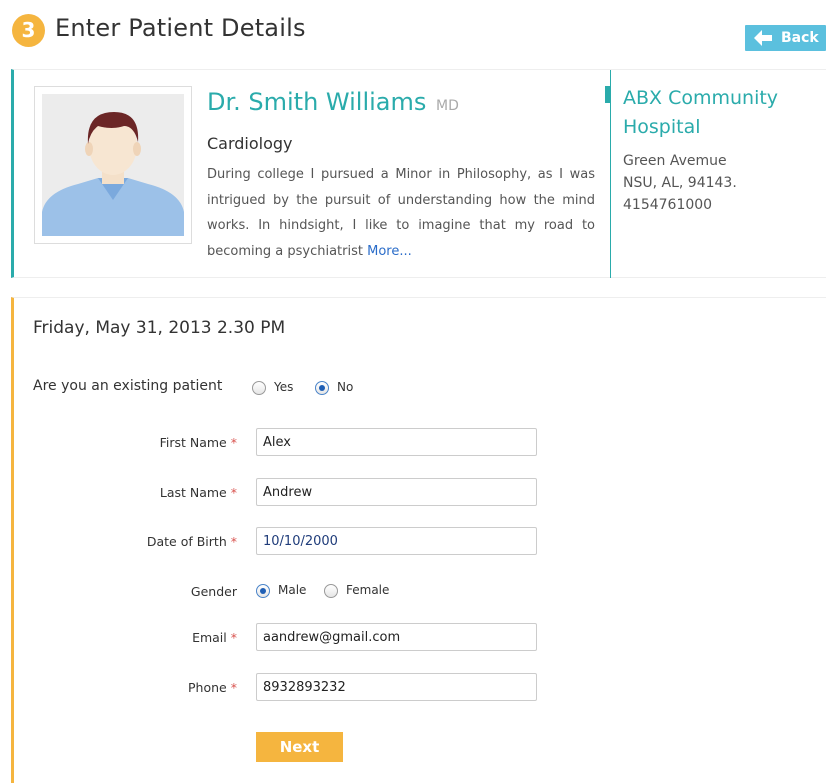 This screenshot has width=838, height=783. What do you see at coordinates (125, 637) in the screenshot?
I see `email-label: Email *` at bounding box center [125, 637].